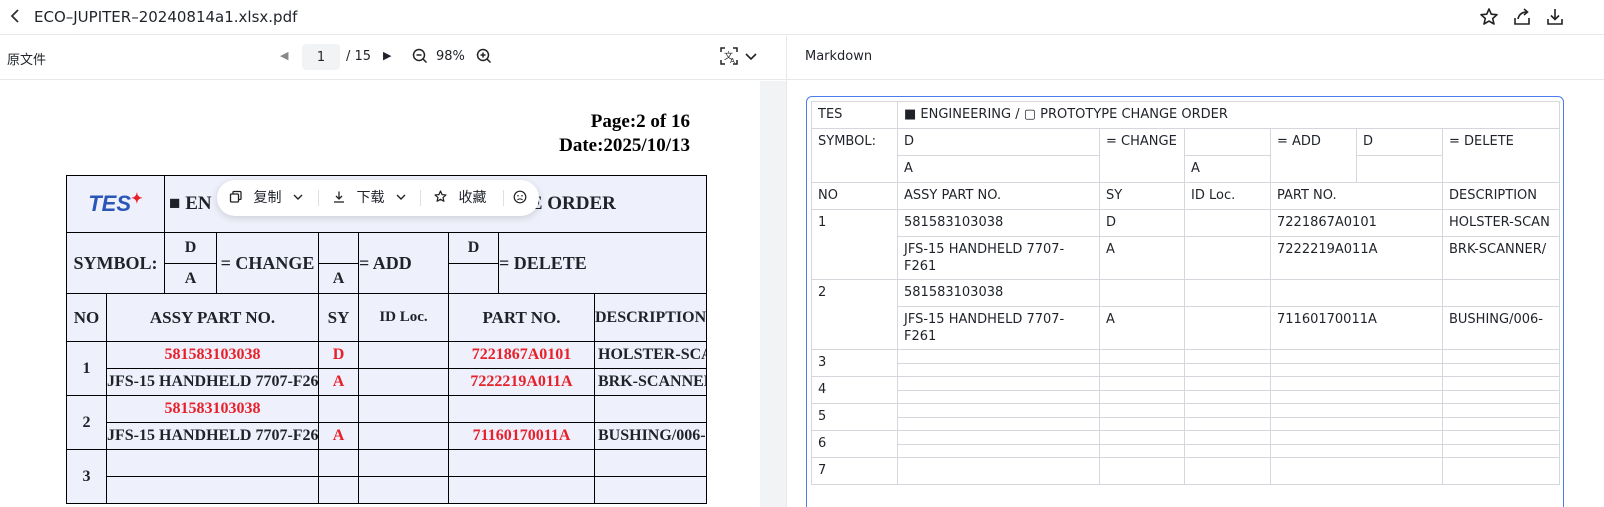  What do you see at coordinates (1501, 258) in the screenshot?
I see `md-cell: BRK-SCANNER/` at bounding box center [1501, 258].